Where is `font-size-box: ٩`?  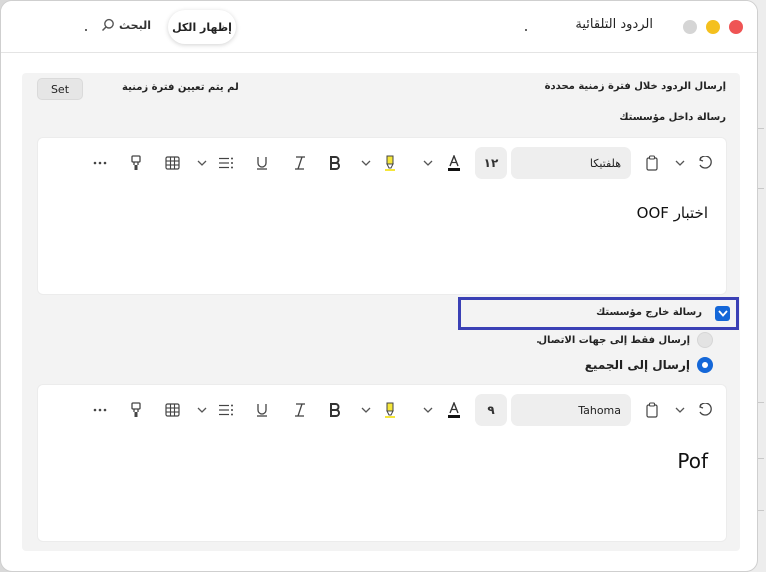
font-size-box: ٩ is located at coordinates (491, 410).